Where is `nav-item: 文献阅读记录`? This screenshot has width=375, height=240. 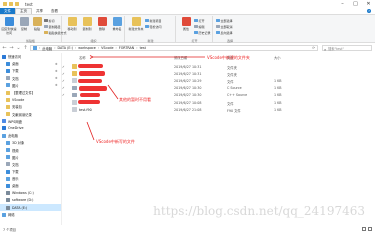 nav-item: 文献阅读记录 is located at coordinates (30, 114).